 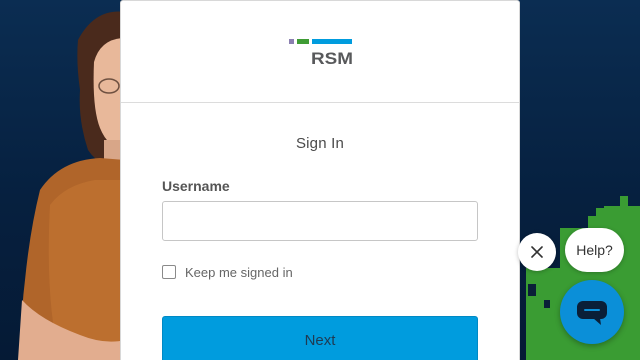 I want to click on close-icon, so click(x=537, y=252).